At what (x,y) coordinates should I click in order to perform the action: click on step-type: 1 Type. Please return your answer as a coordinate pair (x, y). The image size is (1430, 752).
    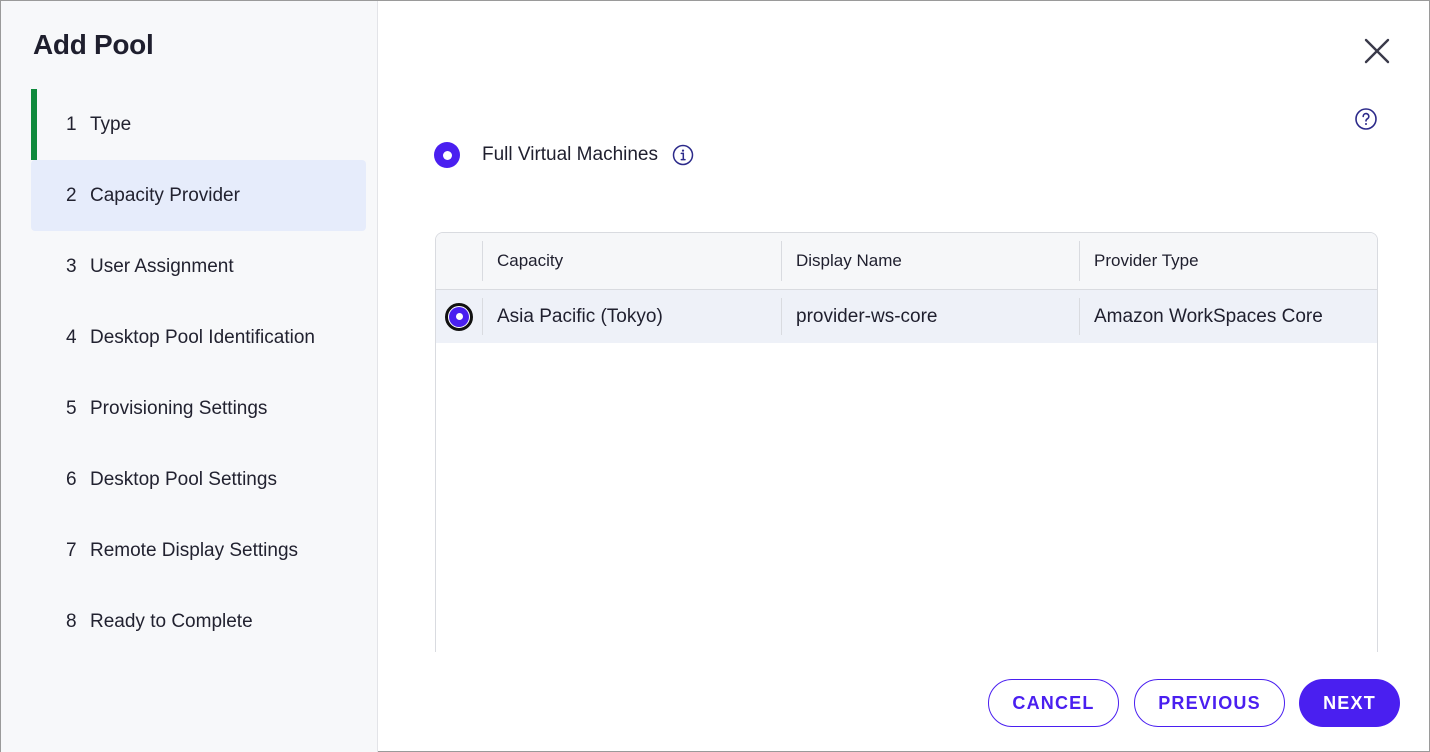
    Looking at the image, I should click on (198, 124).